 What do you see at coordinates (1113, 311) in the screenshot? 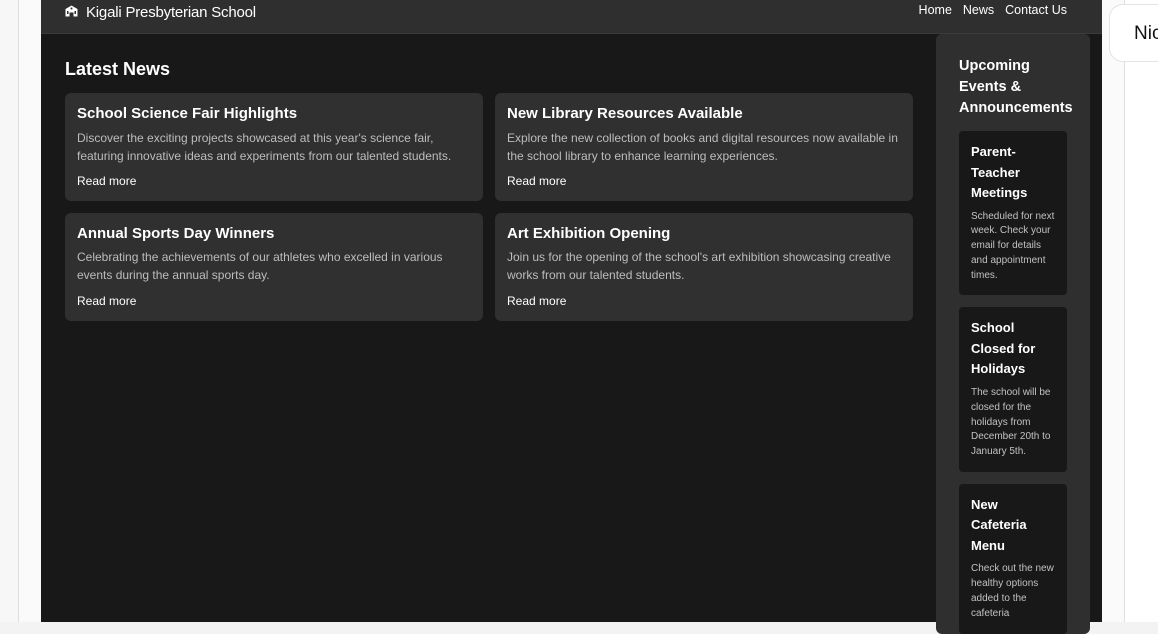
I see `outer-gutter-right` at bounding box center [1113, 311].